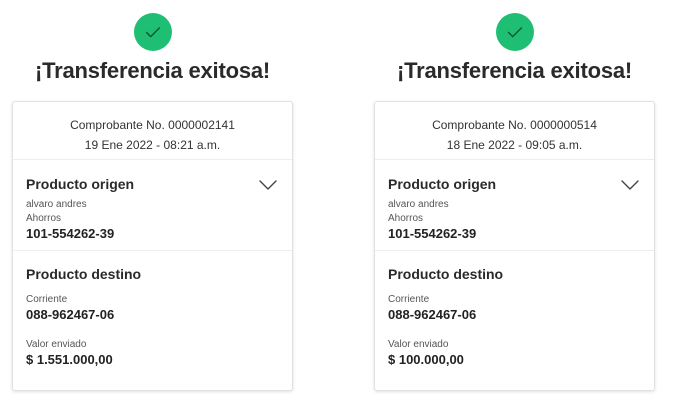  I want to click on receipt-number: Comprobante No. 0000002141, so click(152, 125).